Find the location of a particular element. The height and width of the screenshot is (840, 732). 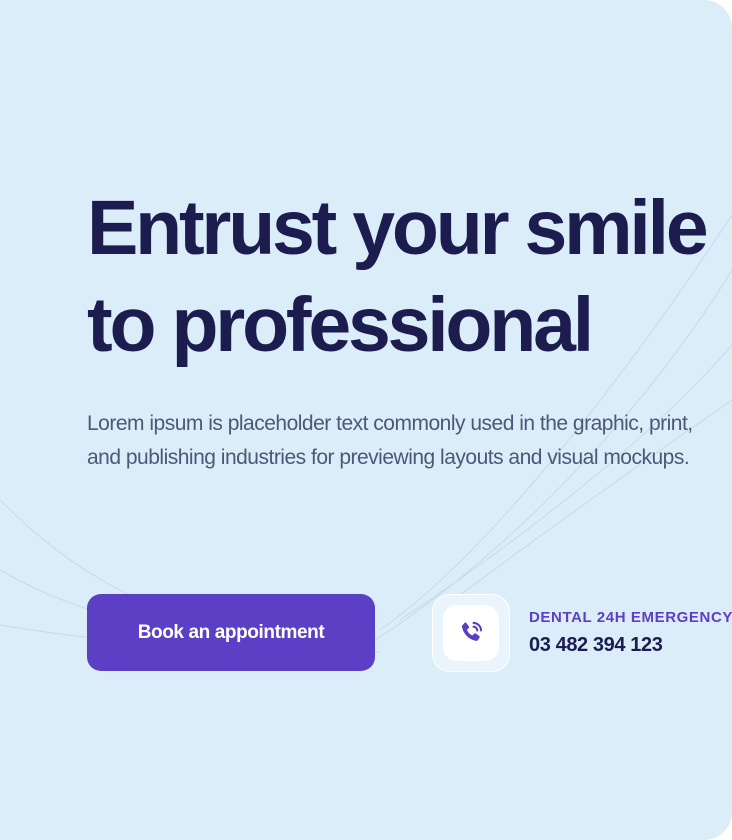

phone-tile is located at coordinates (471, 633).